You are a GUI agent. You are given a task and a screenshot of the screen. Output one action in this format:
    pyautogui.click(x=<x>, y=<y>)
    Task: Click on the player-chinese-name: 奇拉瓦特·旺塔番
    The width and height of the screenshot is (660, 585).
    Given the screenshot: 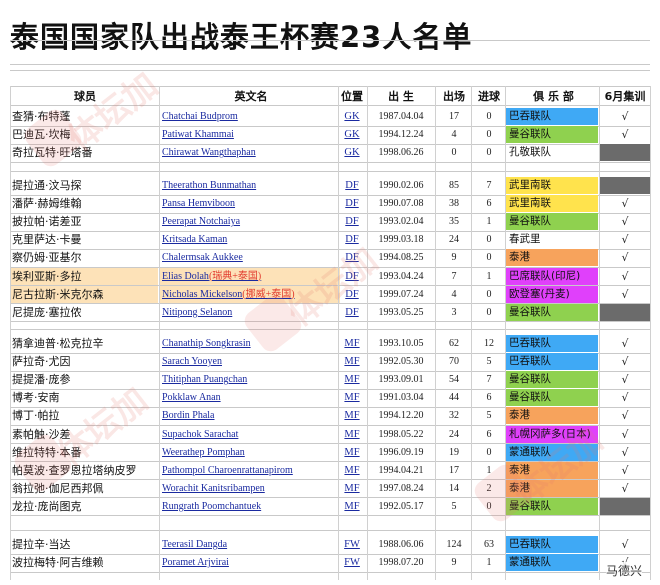 What is the action you would take?
    pyautogui.click(x=52, y=153)
    